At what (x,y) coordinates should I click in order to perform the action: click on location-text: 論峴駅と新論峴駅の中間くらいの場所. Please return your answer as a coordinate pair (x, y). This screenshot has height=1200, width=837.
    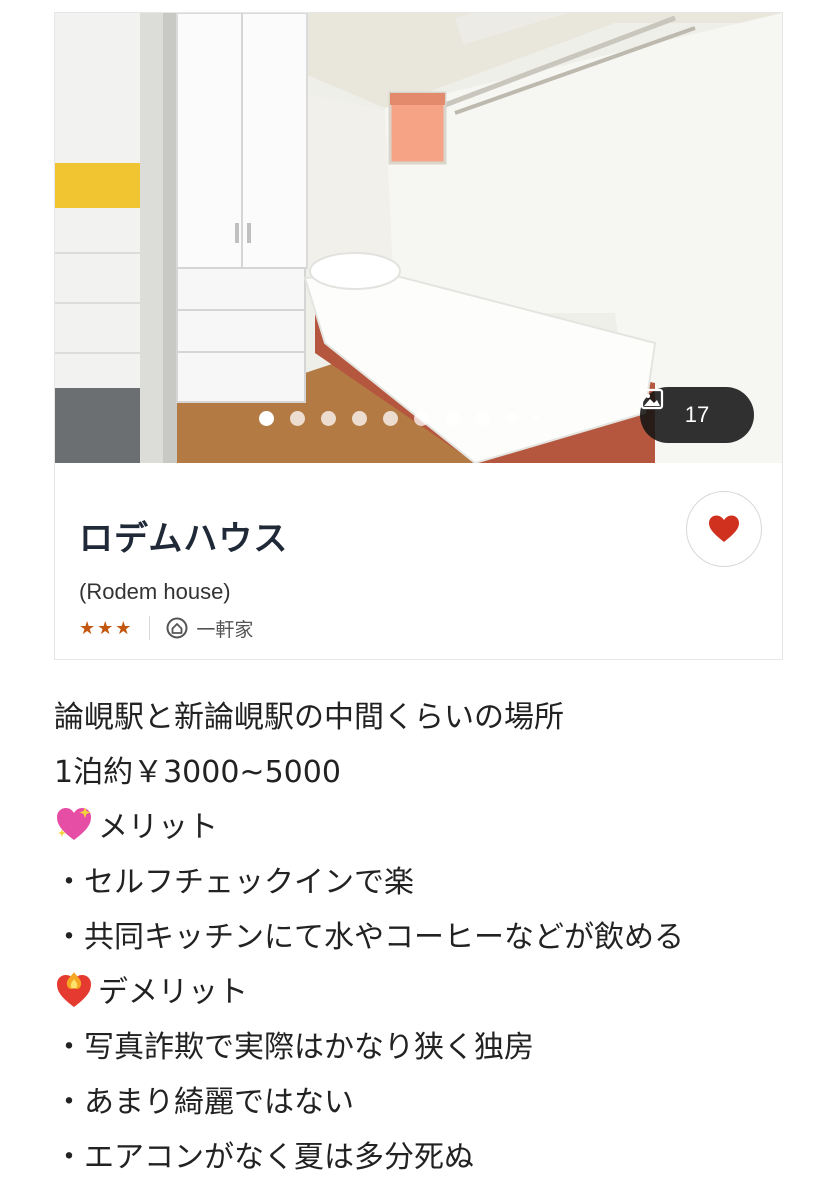
    Looking at the image, I should click on (309, 717).